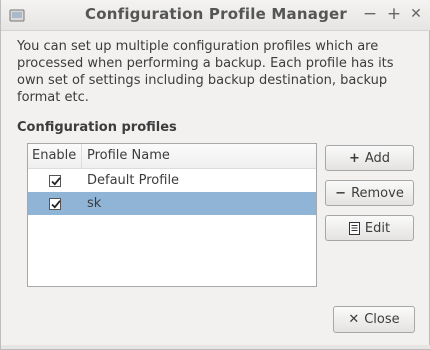  What do you see at coordinates (215, 15) in the screenshot?
I see `title-bar: Configuration Profile Manager − + ✕` at bounding box center [215, 15].